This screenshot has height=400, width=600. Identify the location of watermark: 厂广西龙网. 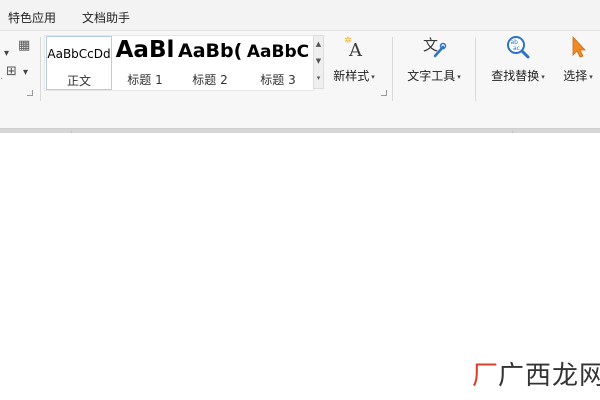
(536, 373).